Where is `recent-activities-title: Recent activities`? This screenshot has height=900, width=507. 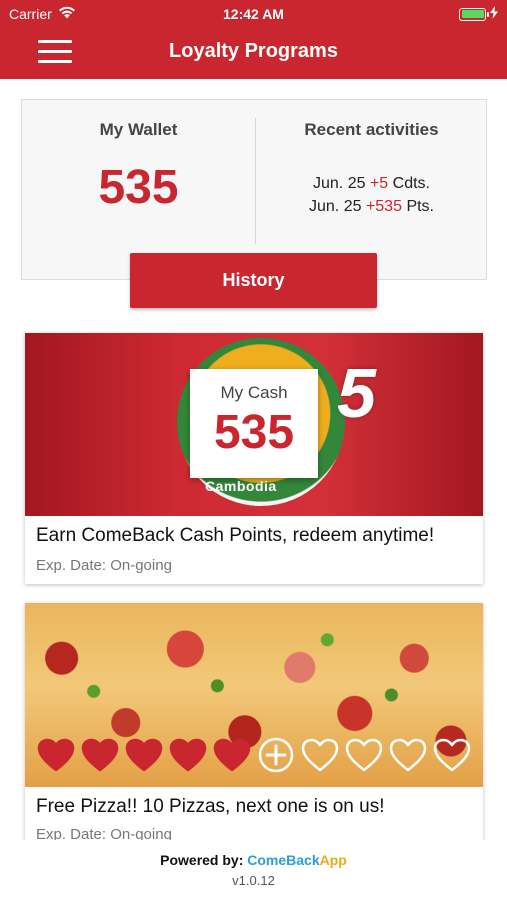 recent-activities-title: Recent activities is located at coordinates (371, 129).